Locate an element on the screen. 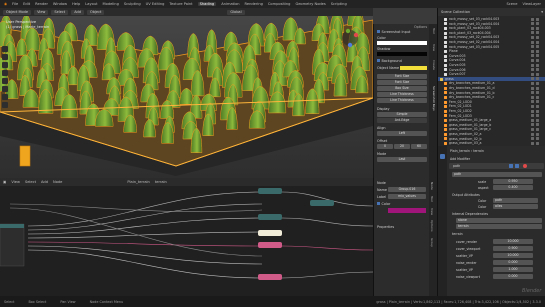 Image resolution: width=545 pixels, height=307 pixels. node-menu-view: View is located at coordinates (15, 182).